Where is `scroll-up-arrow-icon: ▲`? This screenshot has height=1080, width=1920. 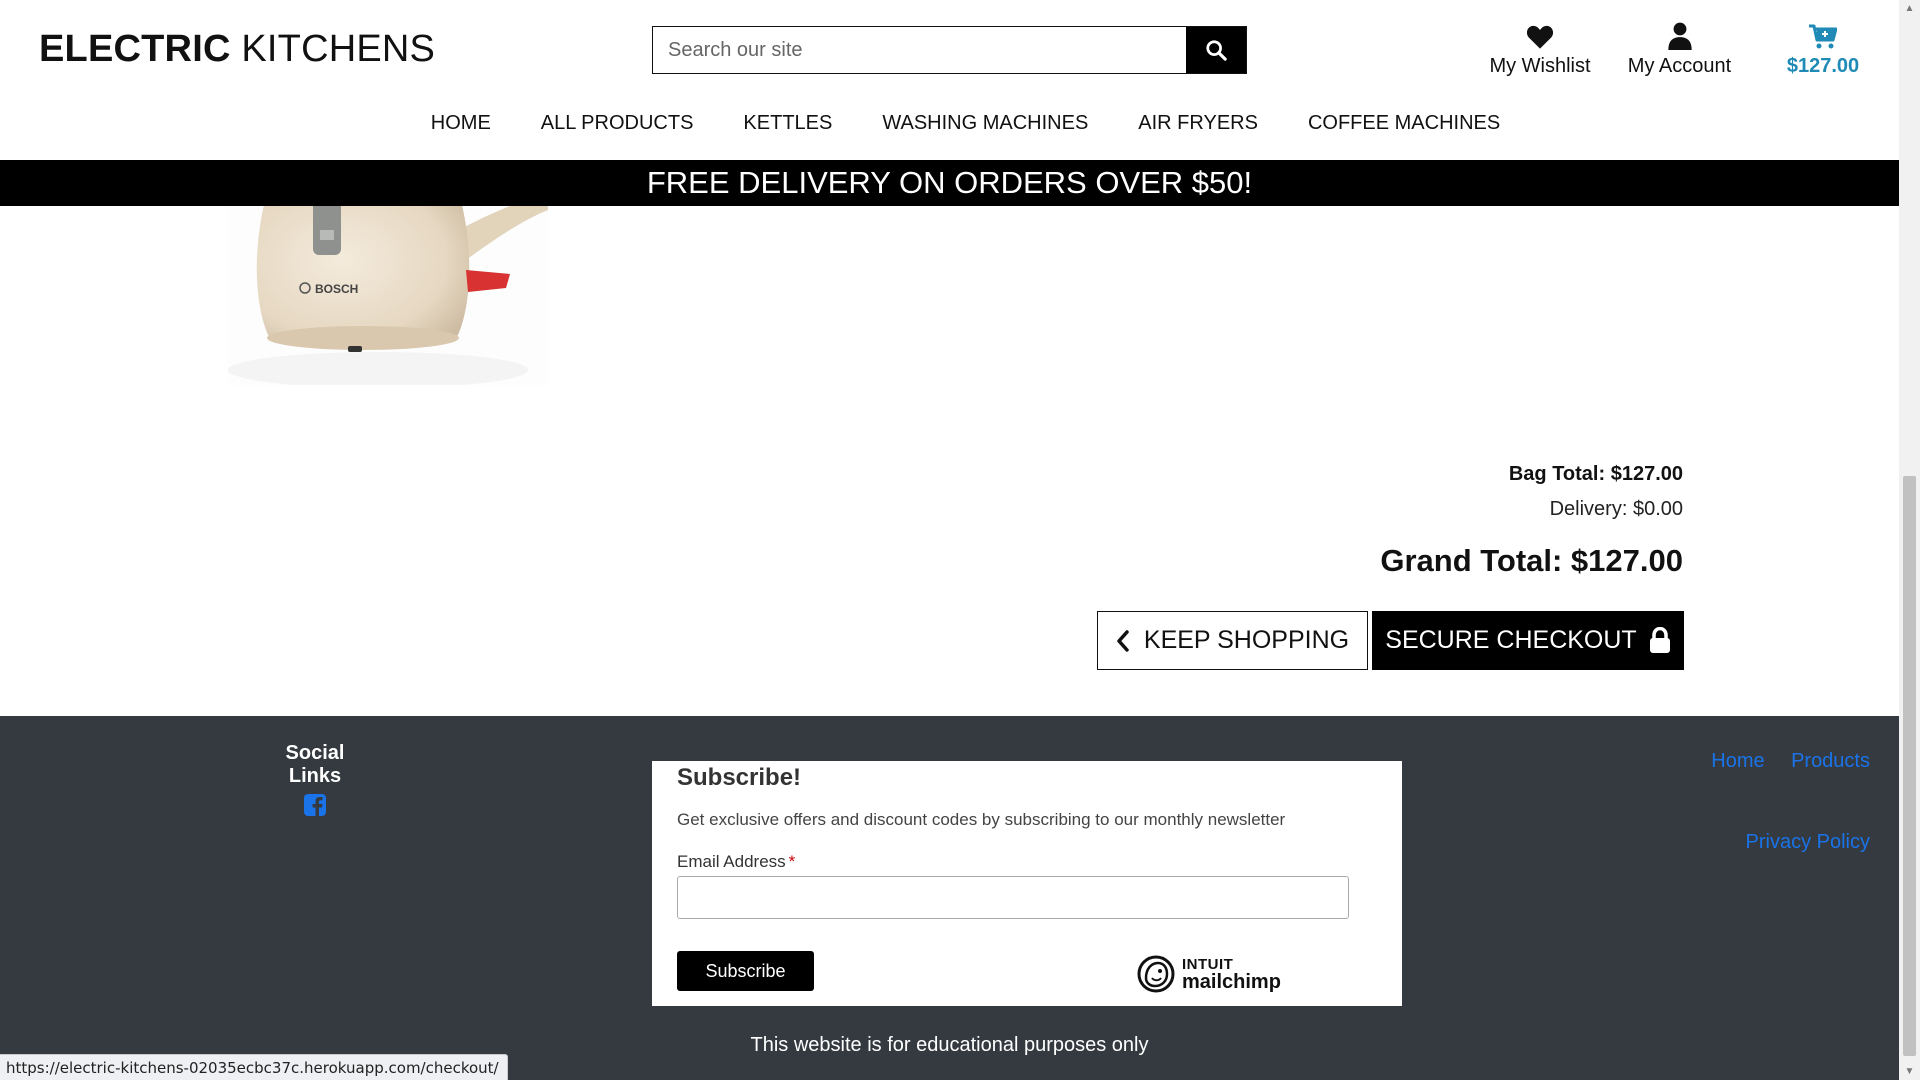 scroll-up-arrow-icon: ▲ is located at coordinates (1909, 8).